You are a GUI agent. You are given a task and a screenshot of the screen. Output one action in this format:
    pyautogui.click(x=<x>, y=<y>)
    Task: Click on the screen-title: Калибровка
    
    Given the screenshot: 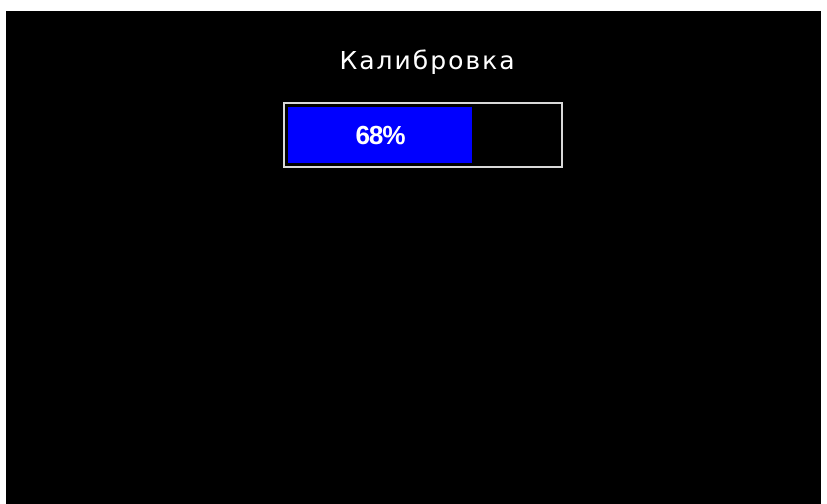 What is the action you would take?
    pyautogui.click(x=428, y=60)
    